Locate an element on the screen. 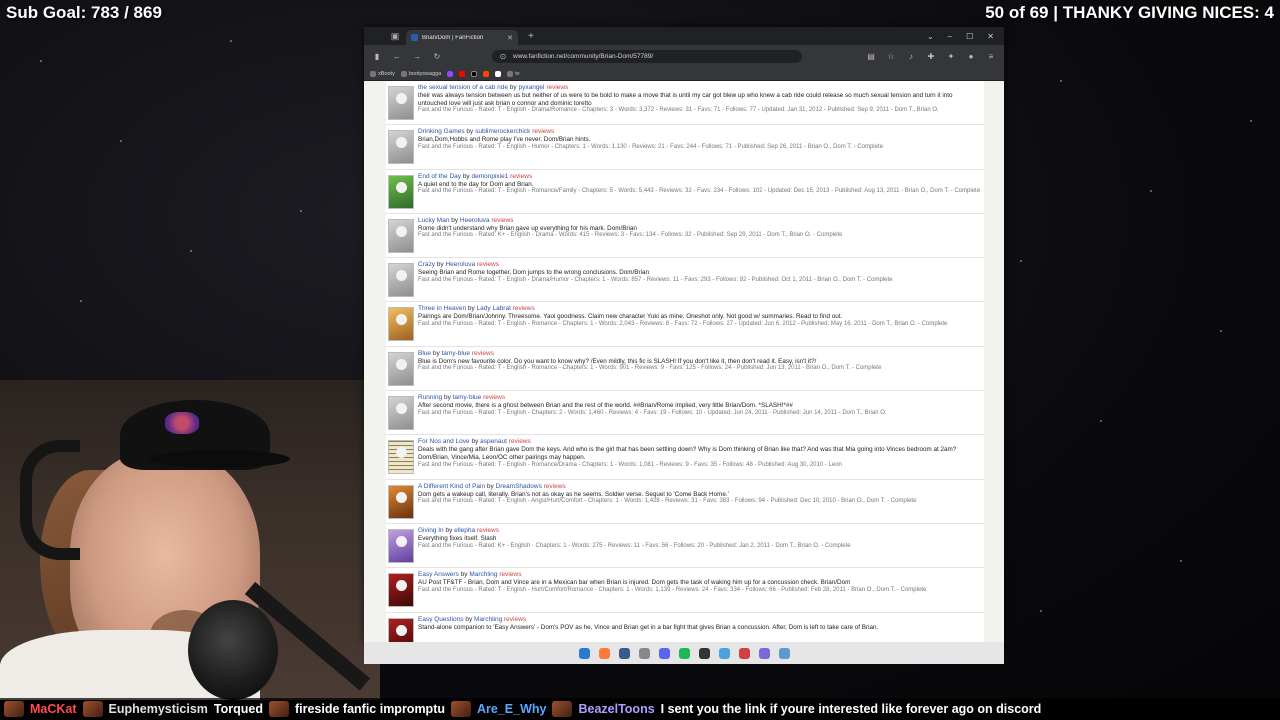 The height and width of the screenshot is (720, 1280). firefox-icon is located at coordinates (604, 653).